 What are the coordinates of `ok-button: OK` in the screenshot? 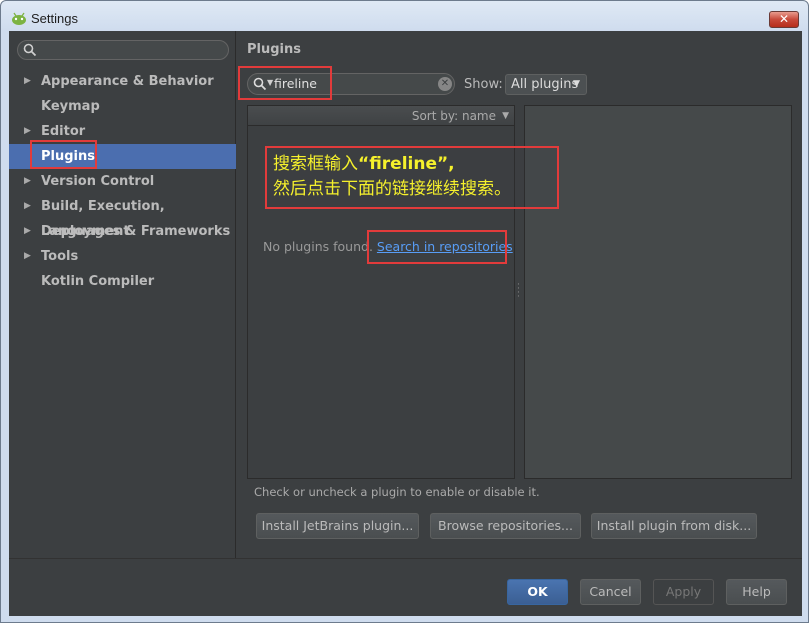 It's located at (537, 592).